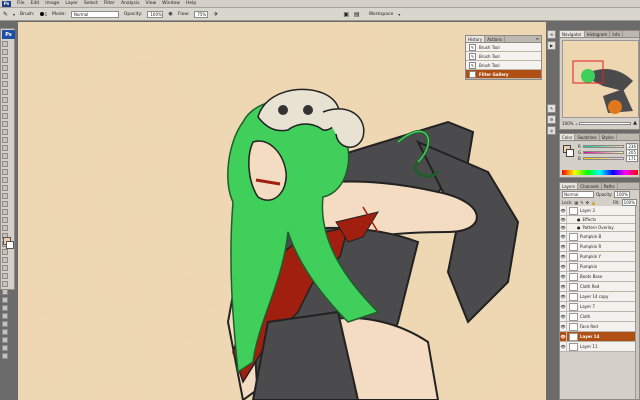 This screenshot has height=400, width=640. Describe the element at coordinates (599, 337) in the screenshot. I see `layer-row: 👁 Layer 14` at that location.